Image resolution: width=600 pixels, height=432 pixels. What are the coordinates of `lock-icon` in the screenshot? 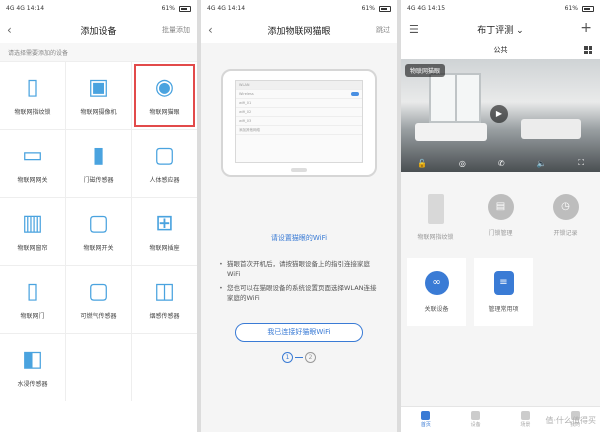 It's located at (435, 209).